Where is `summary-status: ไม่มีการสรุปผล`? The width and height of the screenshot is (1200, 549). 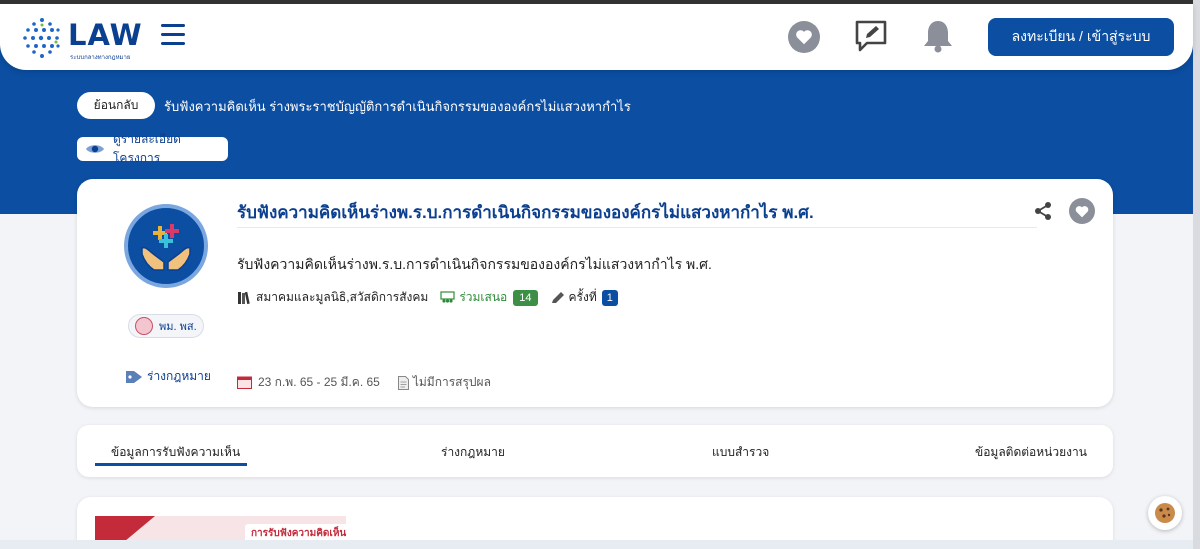 summary-status: ไม่มีการสรุปผล is located at coordinates (451, 382).